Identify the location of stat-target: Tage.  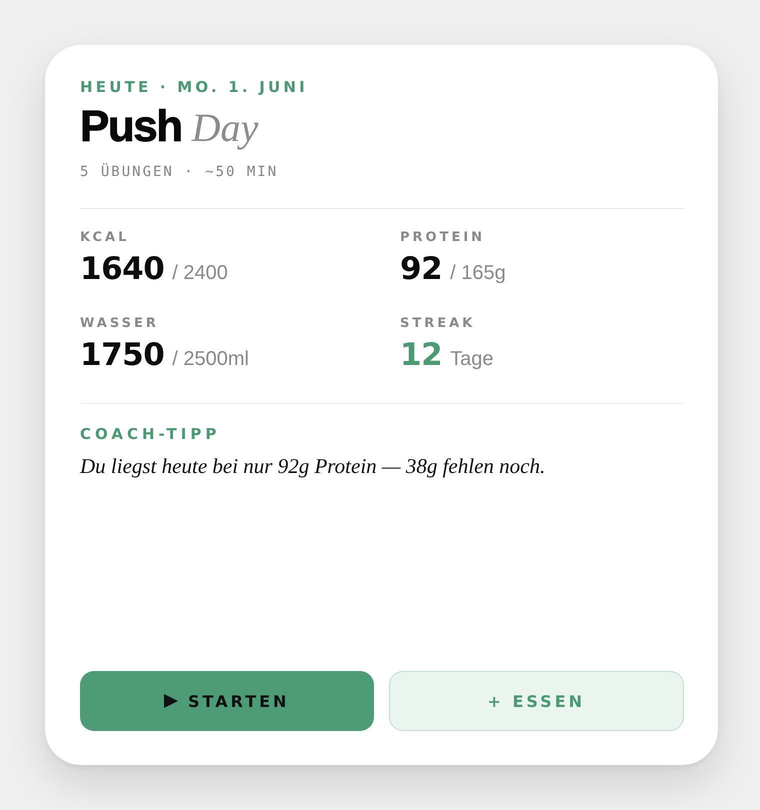
(472, 359).